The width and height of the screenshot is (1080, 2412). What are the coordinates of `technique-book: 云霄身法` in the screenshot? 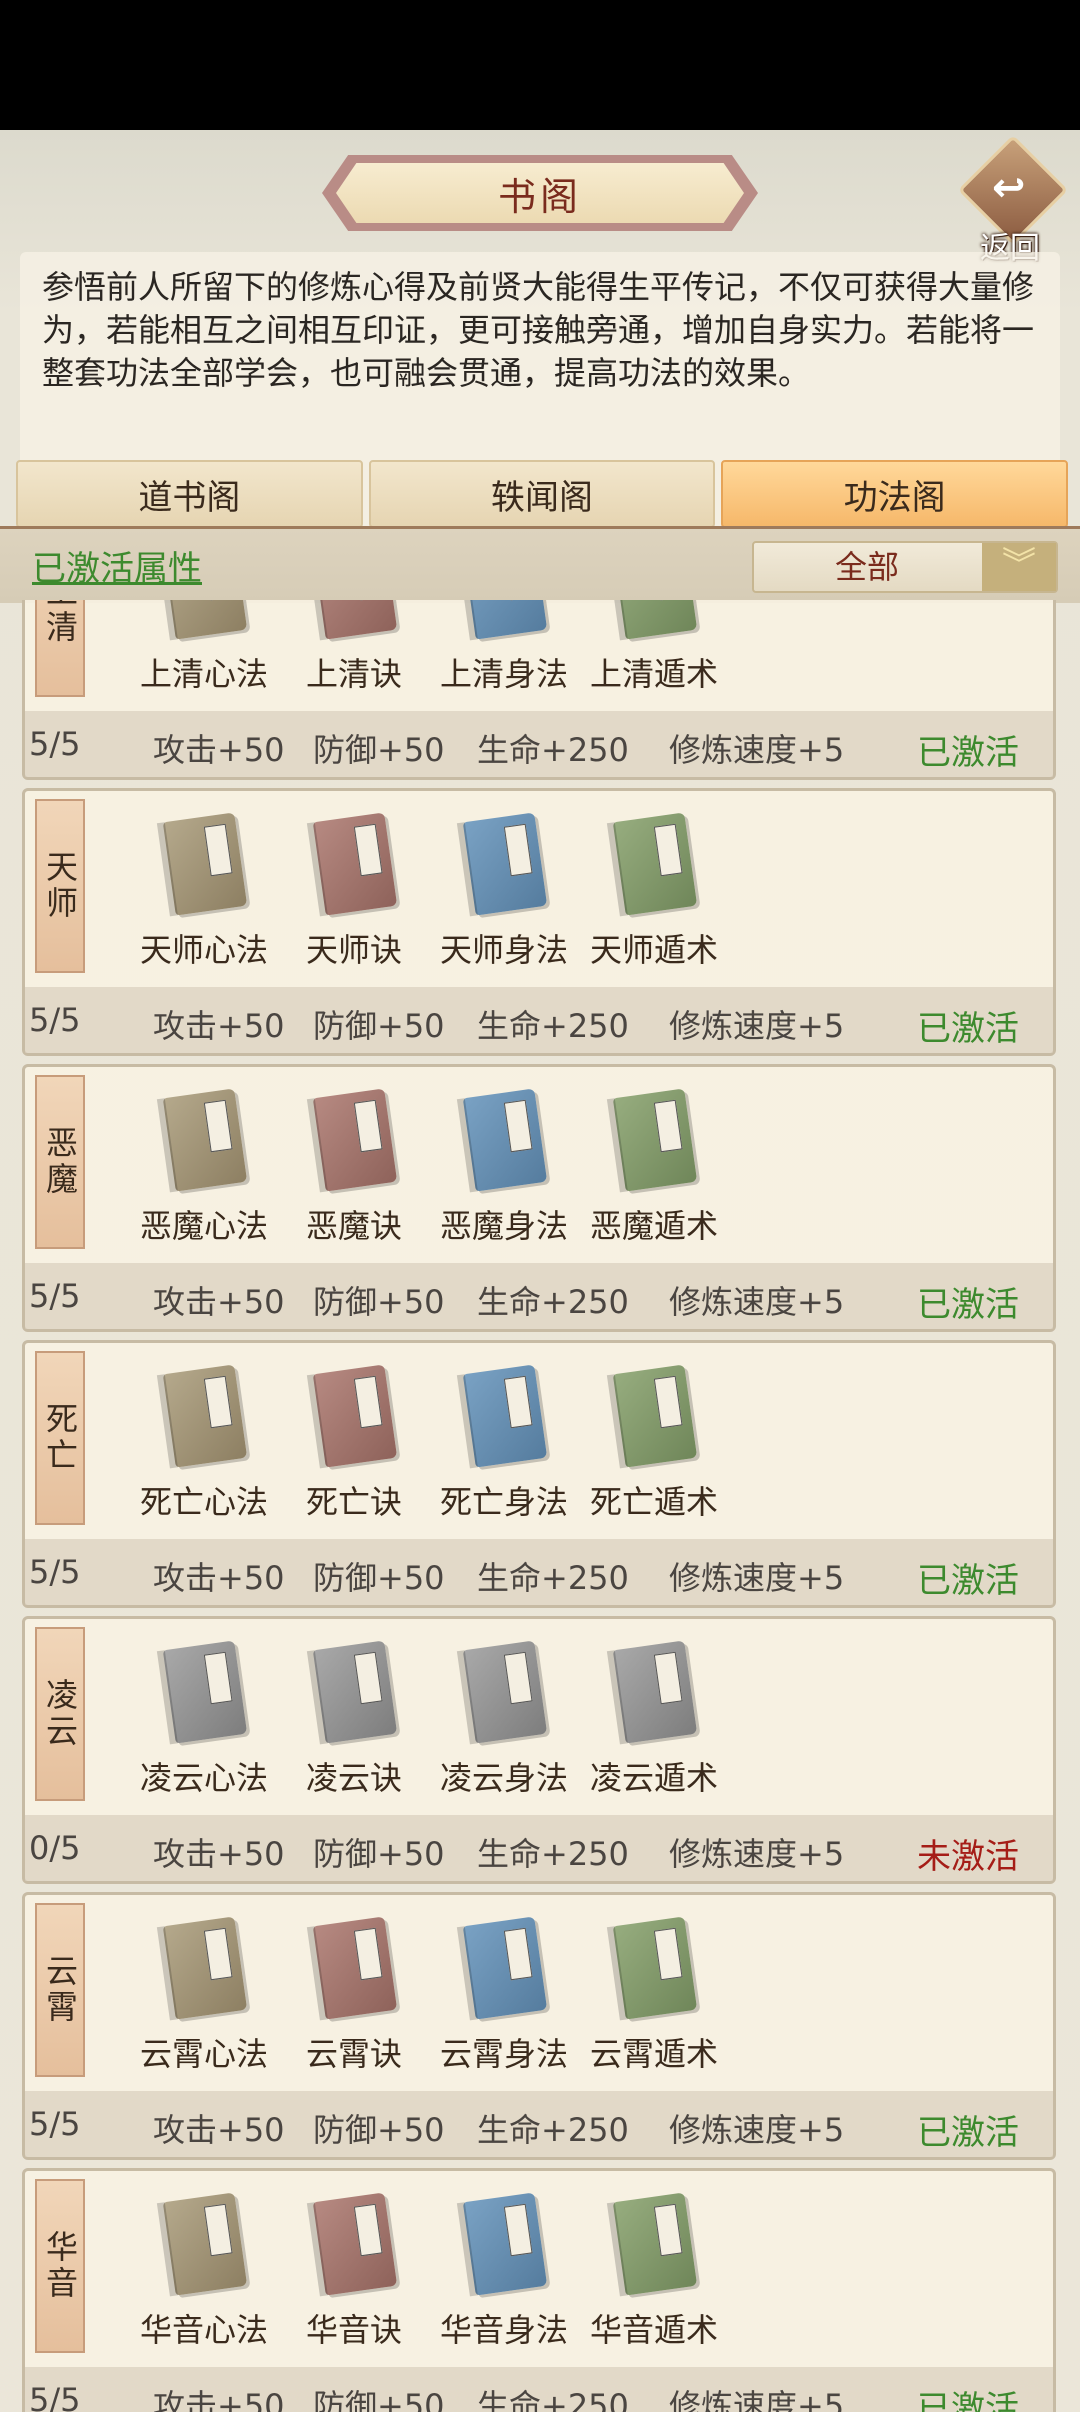 It's located at (504, 1995).